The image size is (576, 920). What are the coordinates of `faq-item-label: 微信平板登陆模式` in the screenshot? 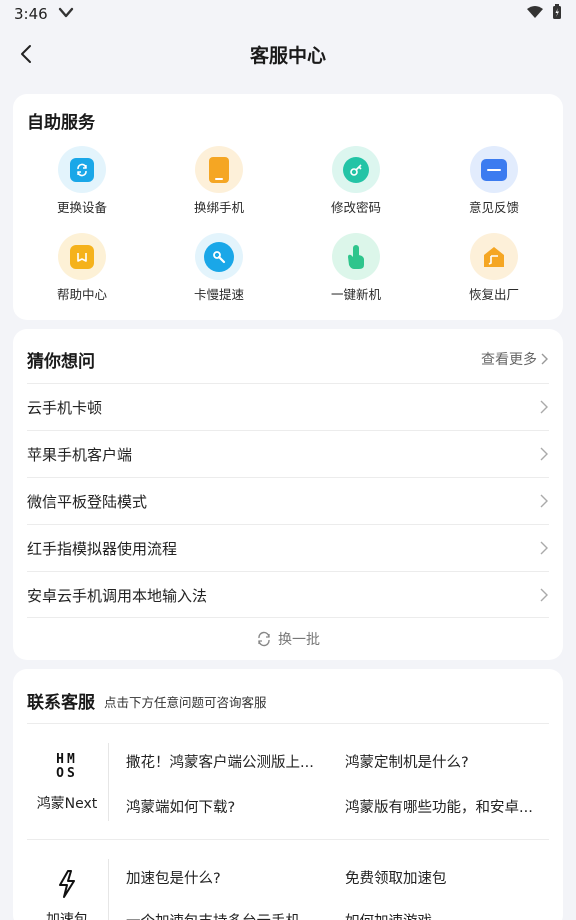 It's located at (87, 501).